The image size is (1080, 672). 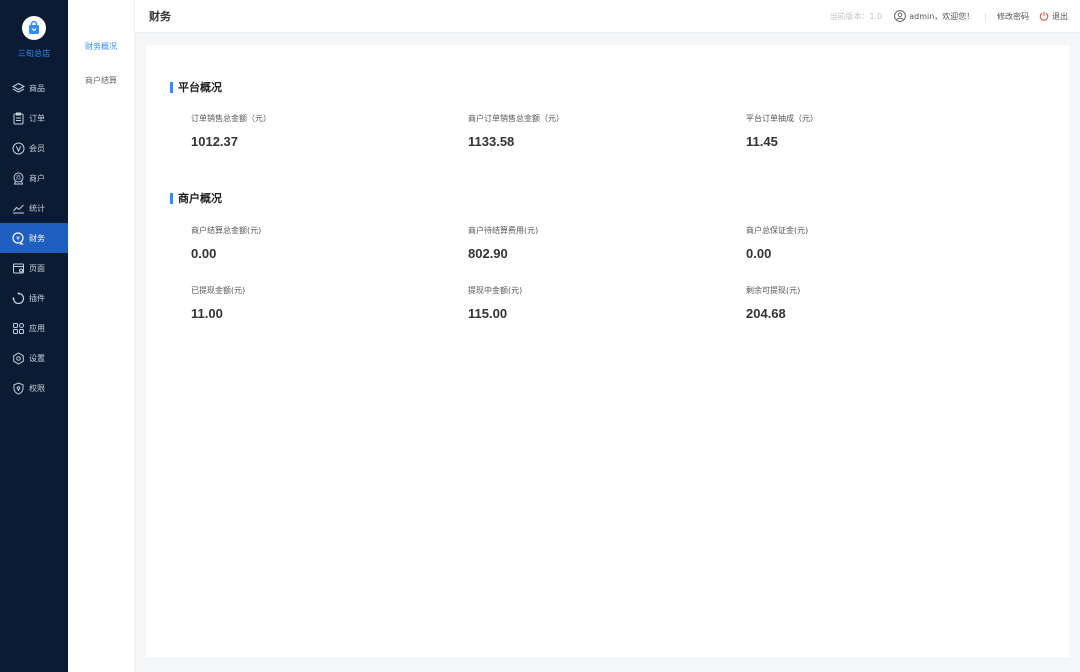 I want to click on sidebar-item-finance: ¥ 财务, so click(x=34, y=238).